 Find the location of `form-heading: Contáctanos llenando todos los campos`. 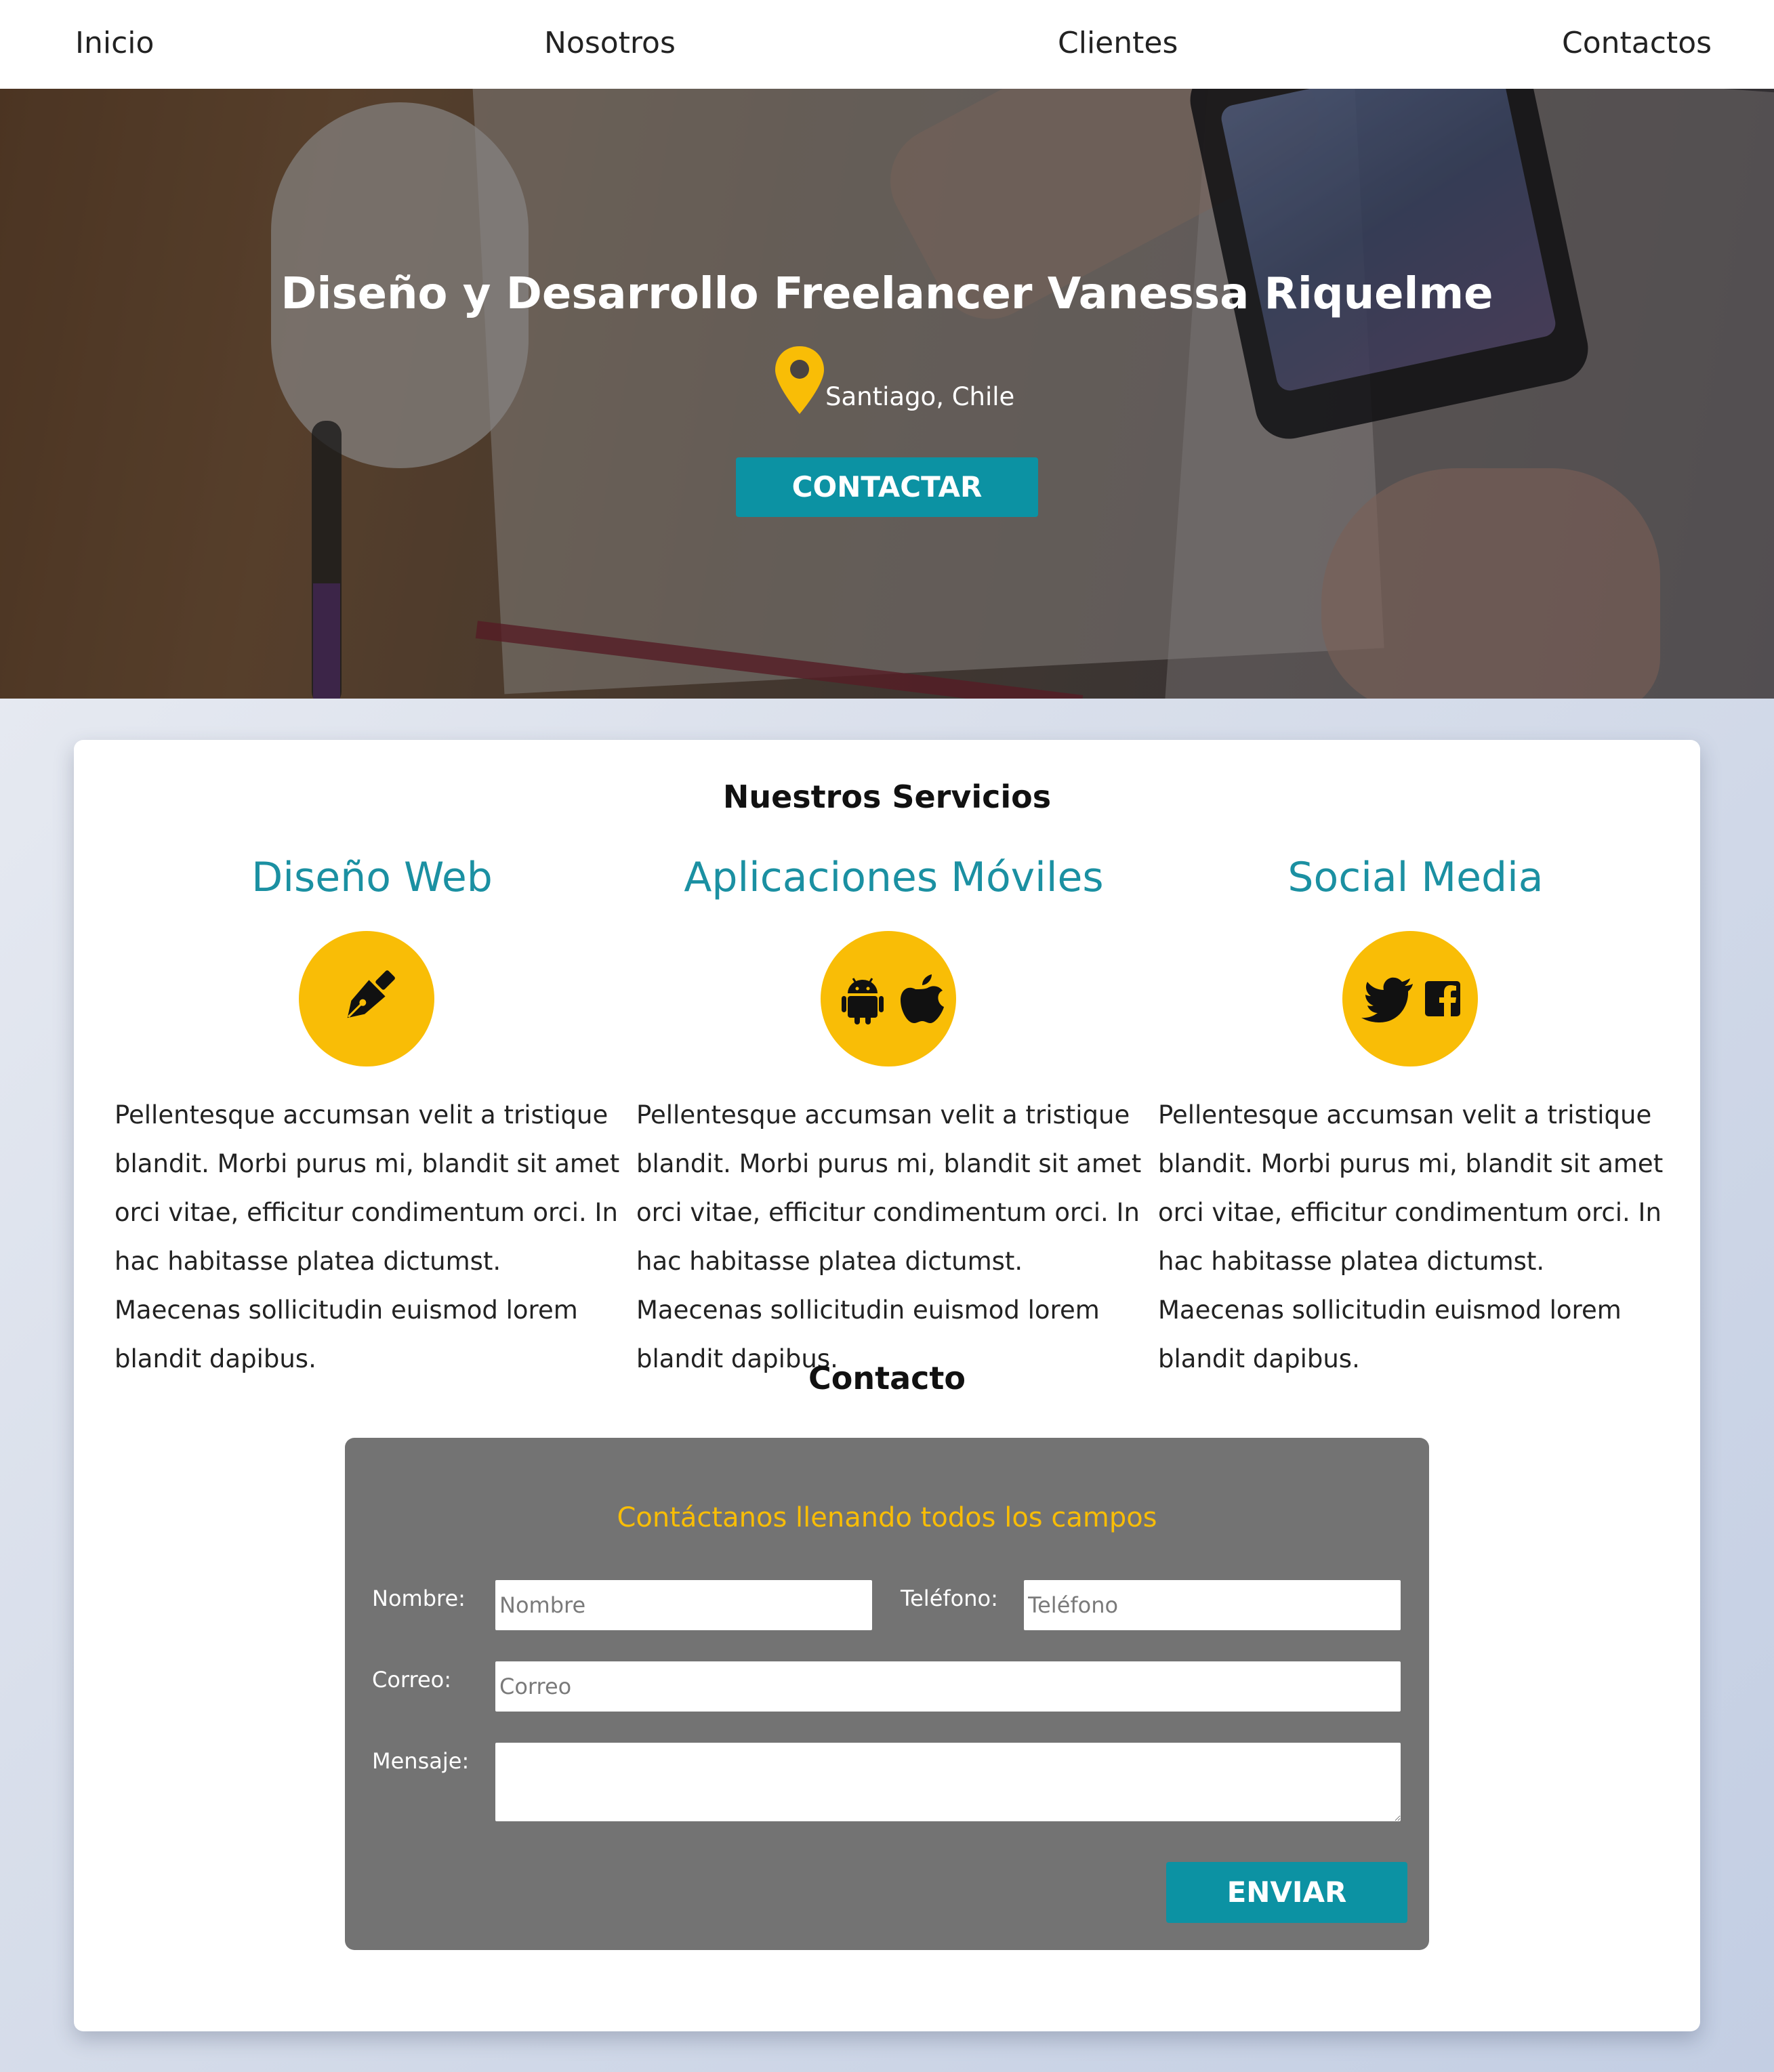

form-heading: Contáctanos llenando todos los campos is located at coordinates (887, 1518).